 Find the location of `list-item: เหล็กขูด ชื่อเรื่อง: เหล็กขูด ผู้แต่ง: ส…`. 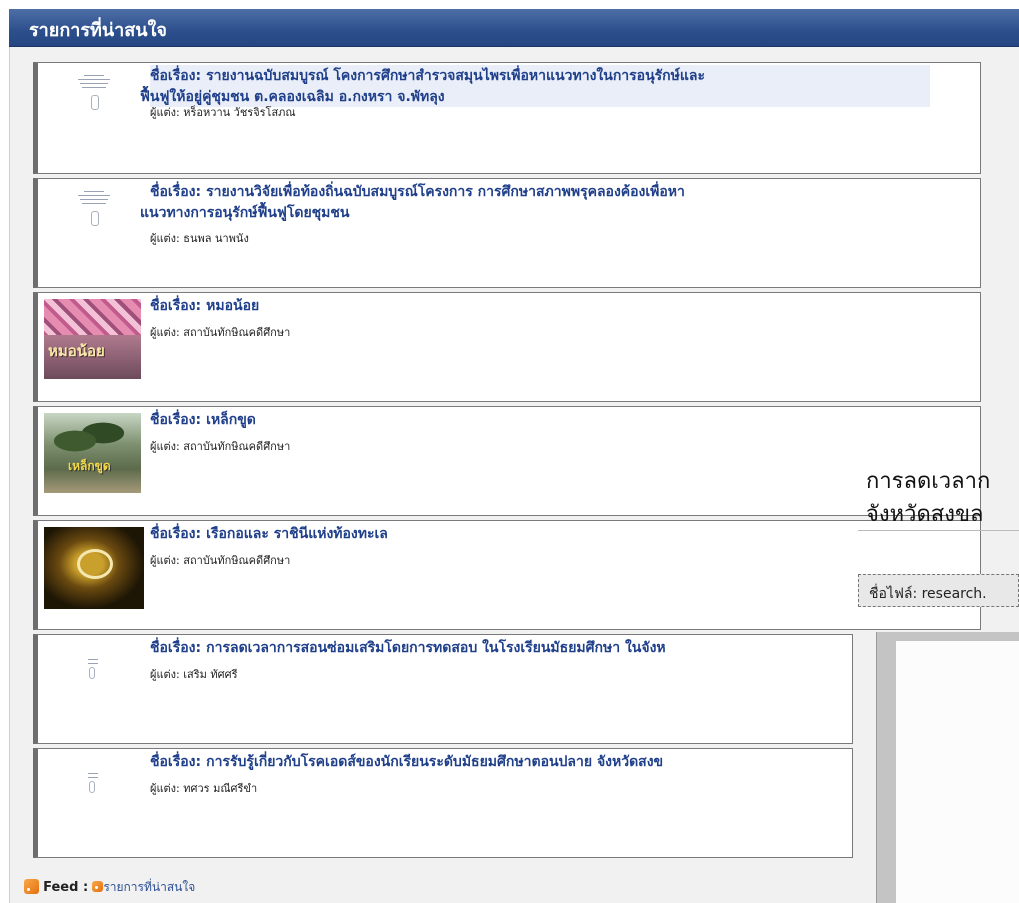

list-item: เหล็กขูด ชื่อเรื่อง: เหล็กขูด ผู้แต่ง: ส… is located at coordinates (507, 461).